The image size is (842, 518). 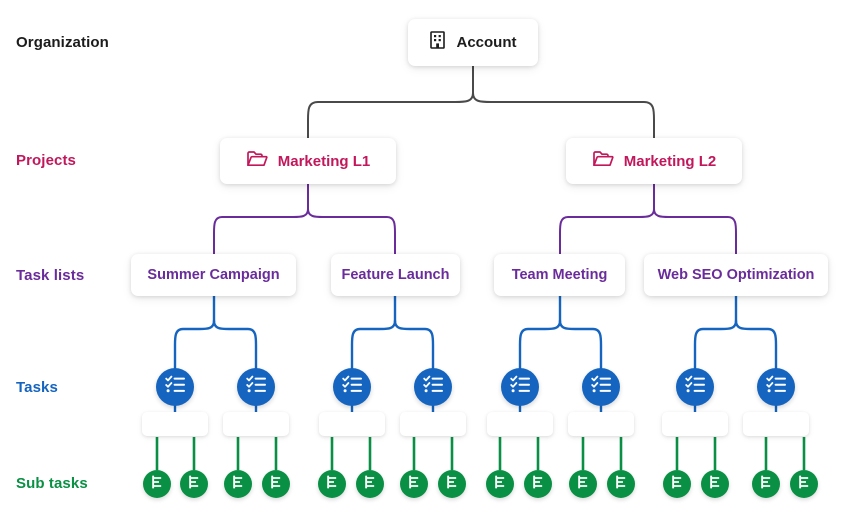 I want to click on task-list-node-summer-campaign: Summer Campaign, so click(x=213, y=275).